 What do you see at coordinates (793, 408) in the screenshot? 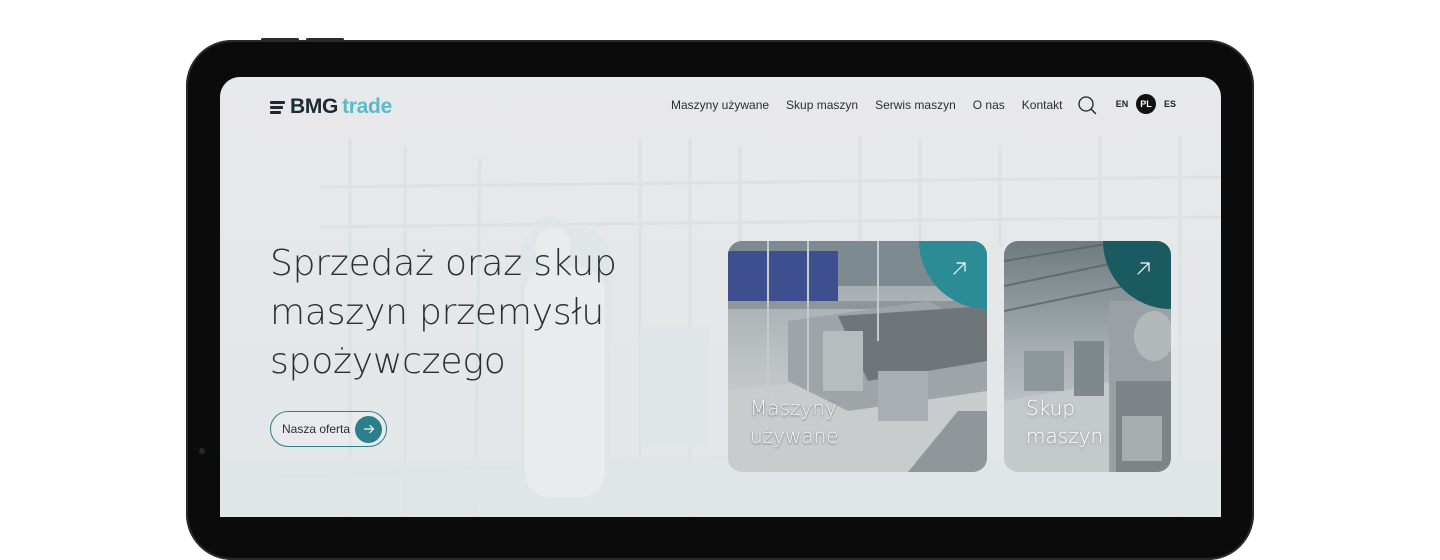
I see `card-label-line: Maszyny` at bounding box center [793, 408].